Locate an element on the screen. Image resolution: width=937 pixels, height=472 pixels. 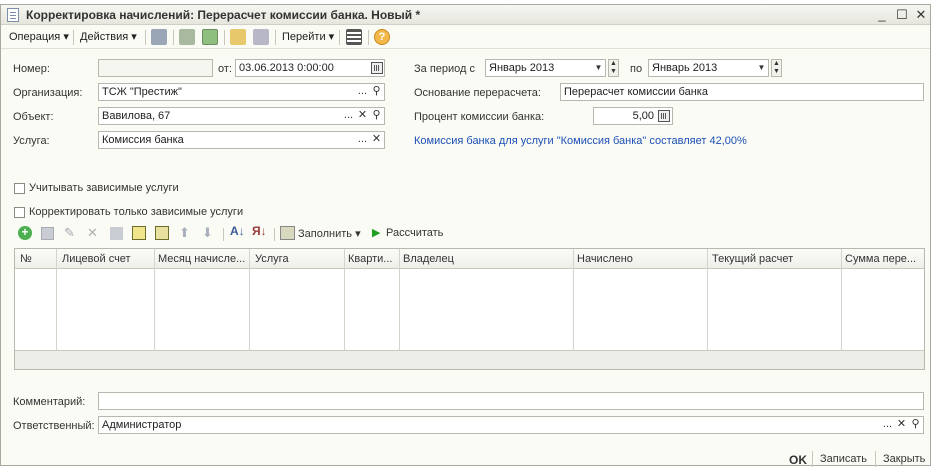
period-to-value: Январь 2013 is located at coordinates (685, 68).